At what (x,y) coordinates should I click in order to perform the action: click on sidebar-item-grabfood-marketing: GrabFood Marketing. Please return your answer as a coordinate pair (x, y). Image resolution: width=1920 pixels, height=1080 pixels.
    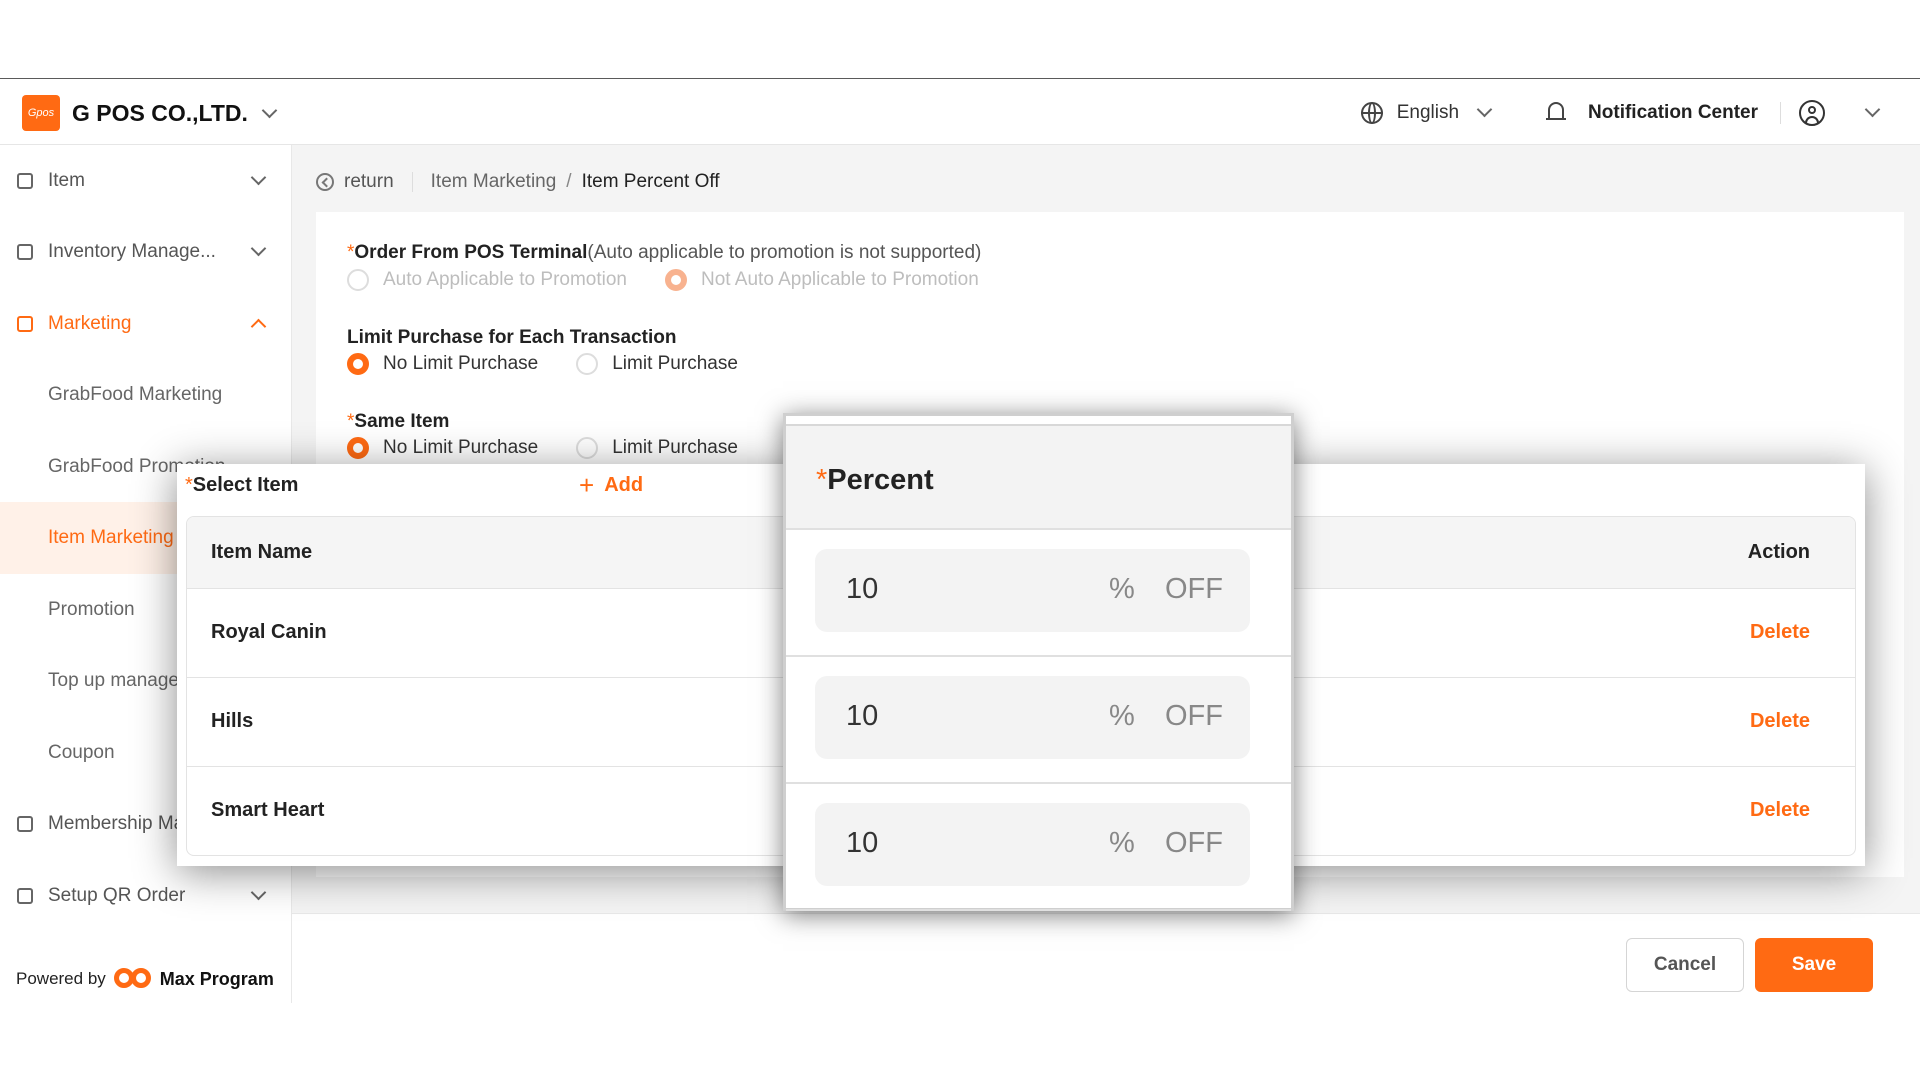
    Looking at the image, I should click on (146, 395).